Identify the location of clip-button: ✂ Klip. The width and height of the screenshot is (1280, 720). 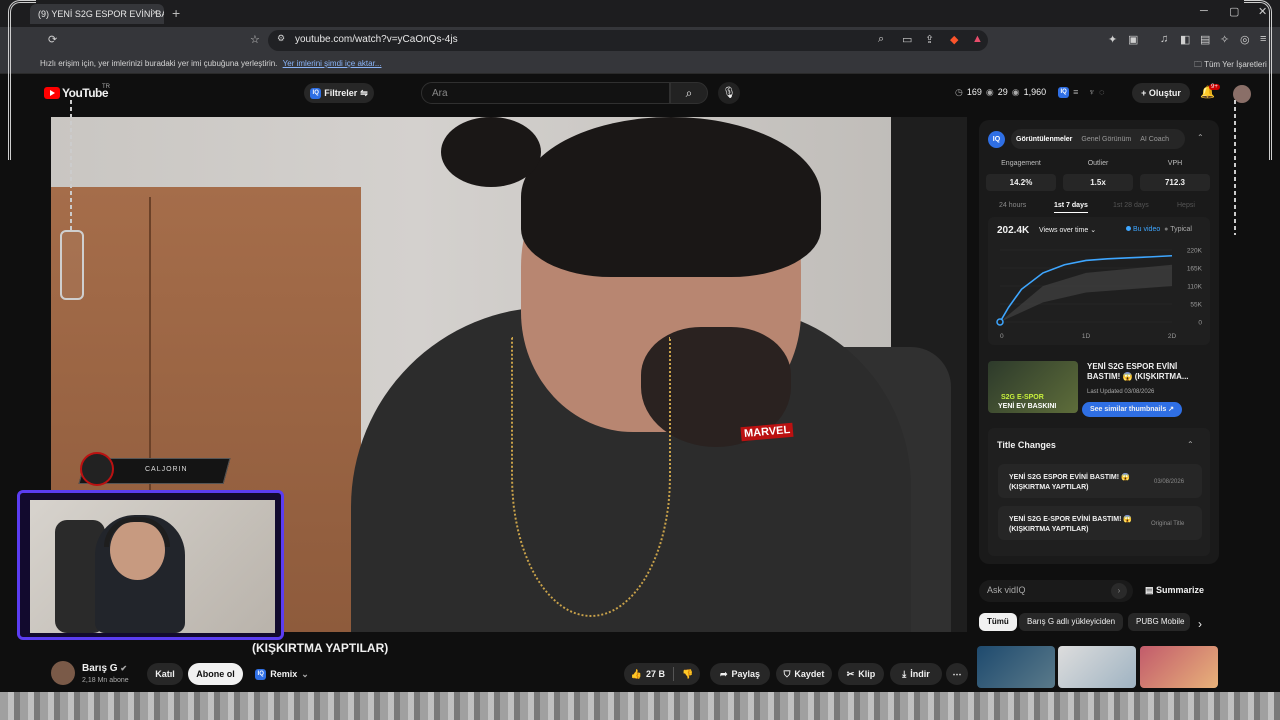
(861, 674).